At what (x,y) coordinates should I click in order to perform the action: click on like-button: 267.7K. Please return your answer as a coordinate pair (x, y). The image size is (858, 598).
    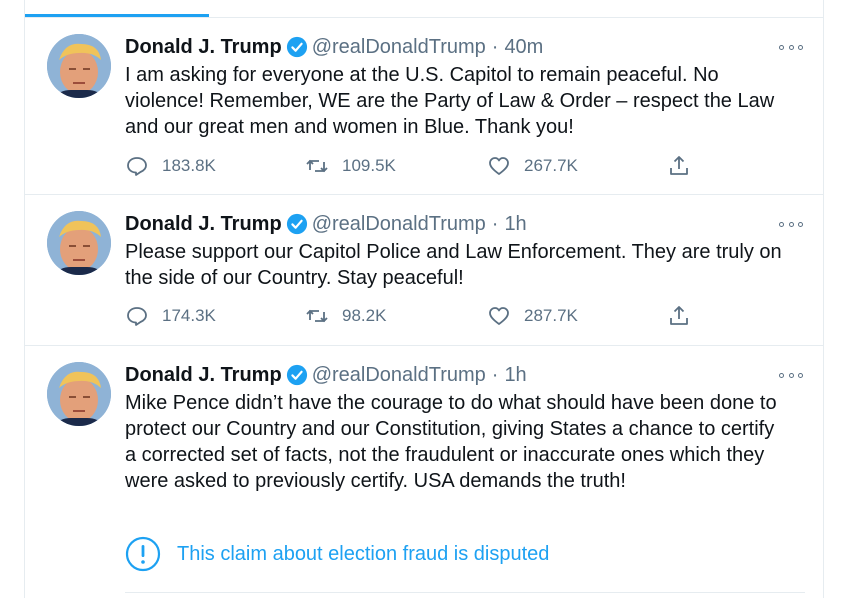
    Looking at the image, I should click on (532, 166).